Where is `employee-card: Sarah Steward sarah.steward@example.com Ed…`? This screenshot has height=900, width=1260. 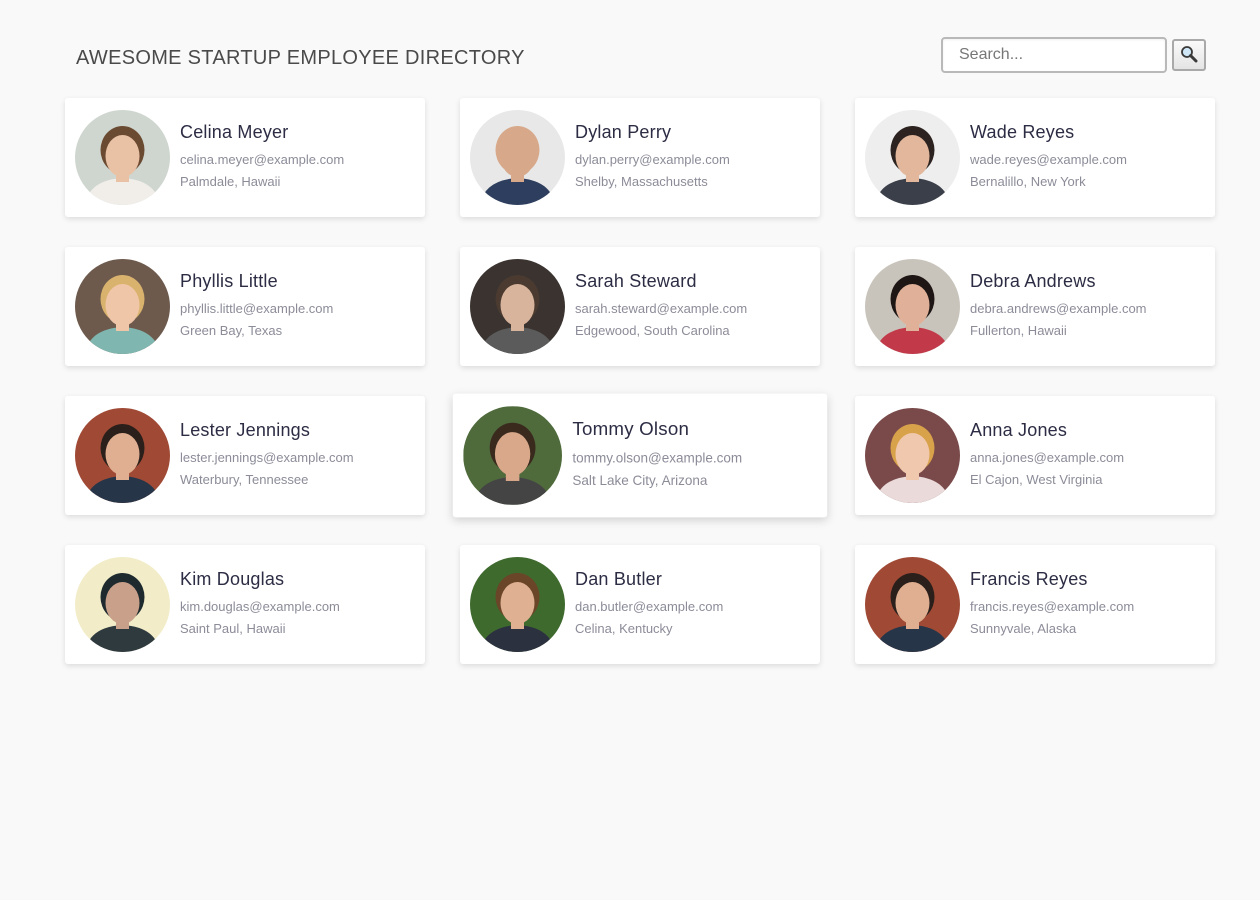
employee-card: Sarah Steward sarah.steward@example.com Ed… is located at coordinates (640, 306).